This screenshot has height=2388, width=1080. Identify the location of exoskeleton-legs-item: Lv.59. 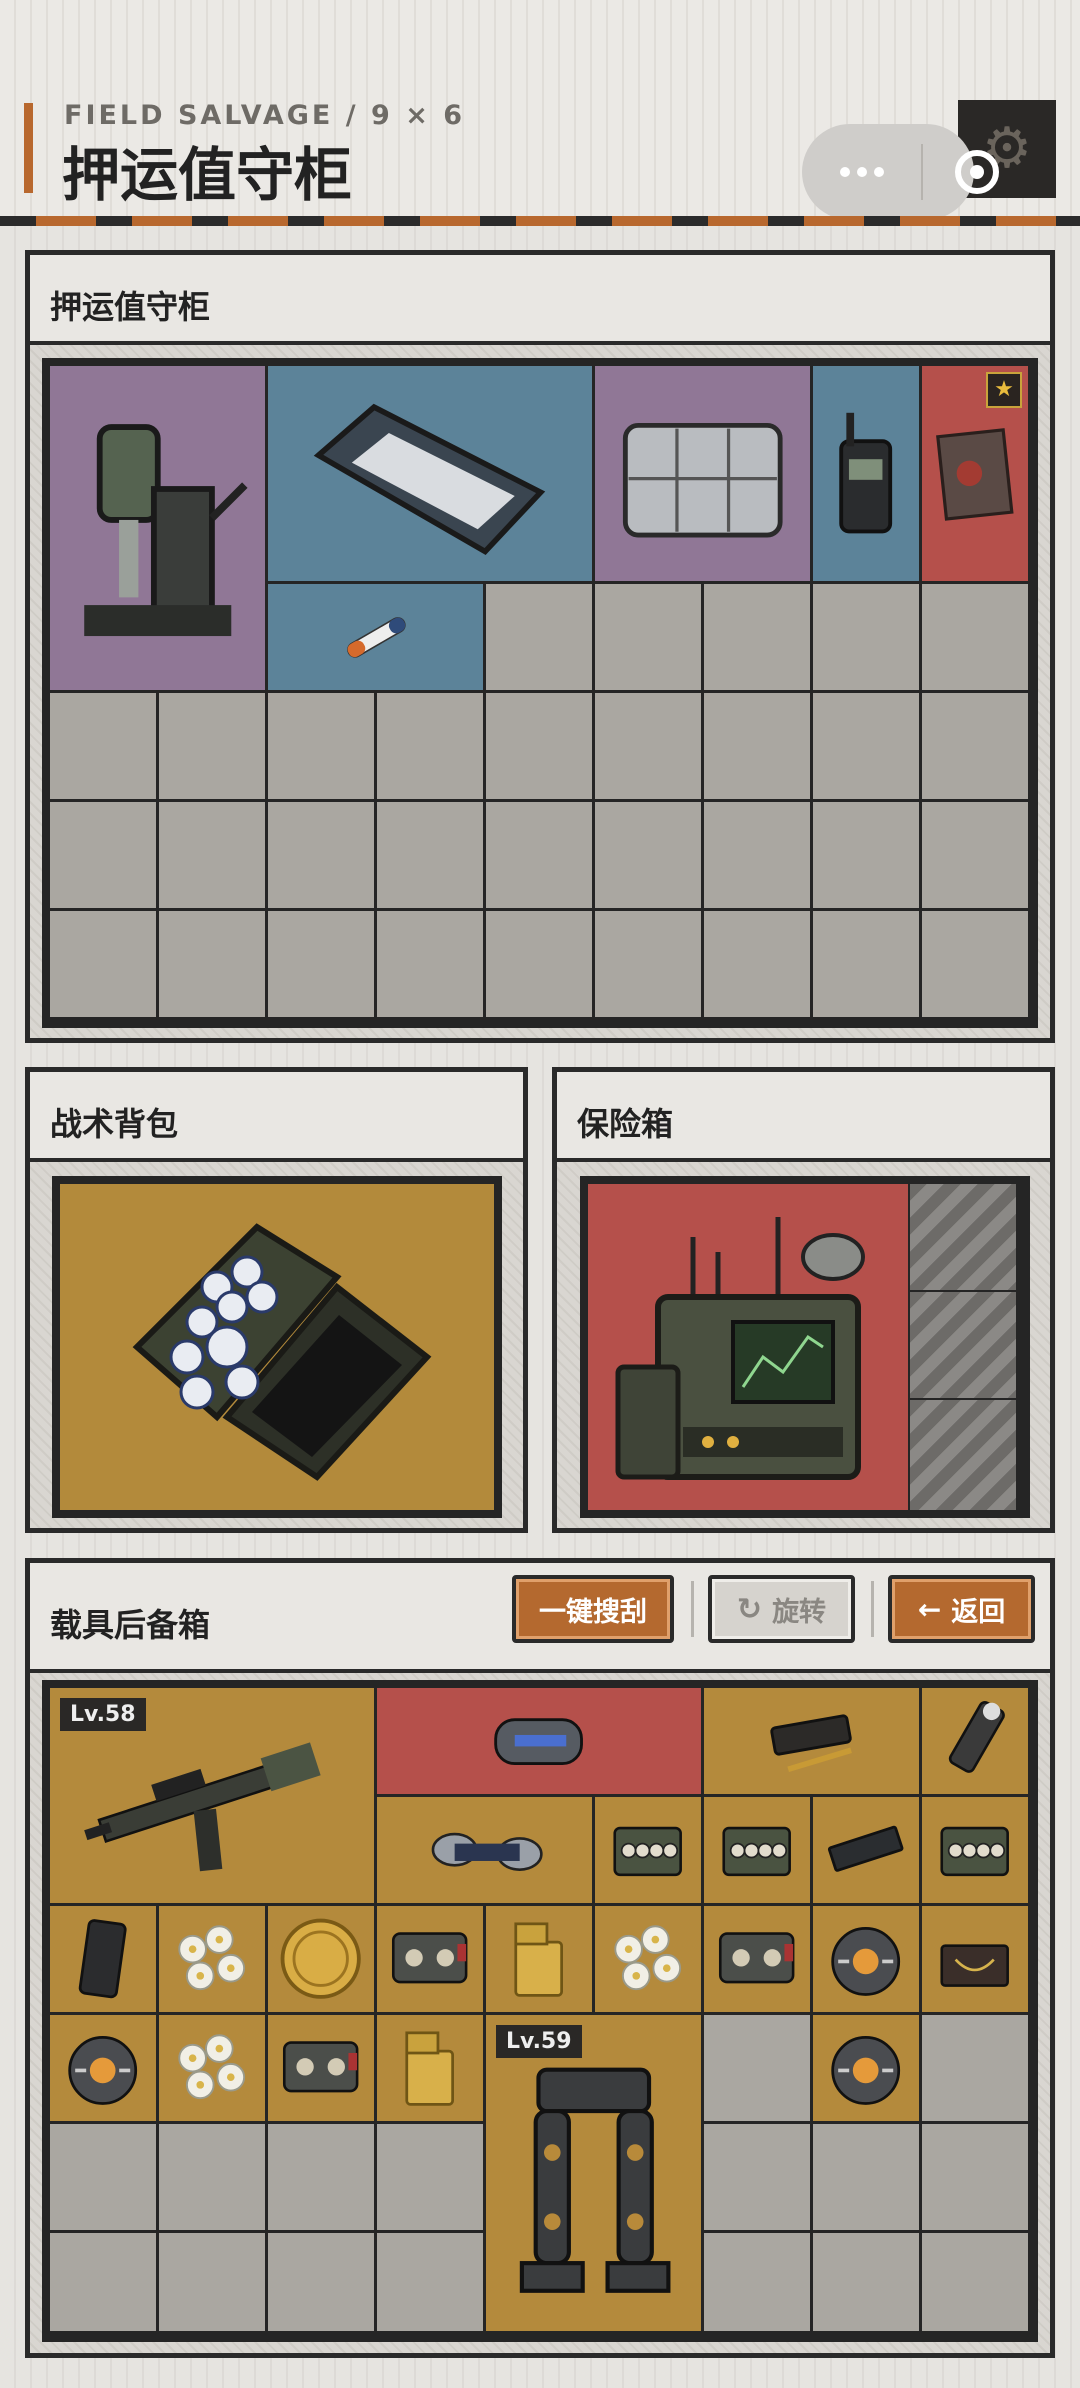
(593, 2173).